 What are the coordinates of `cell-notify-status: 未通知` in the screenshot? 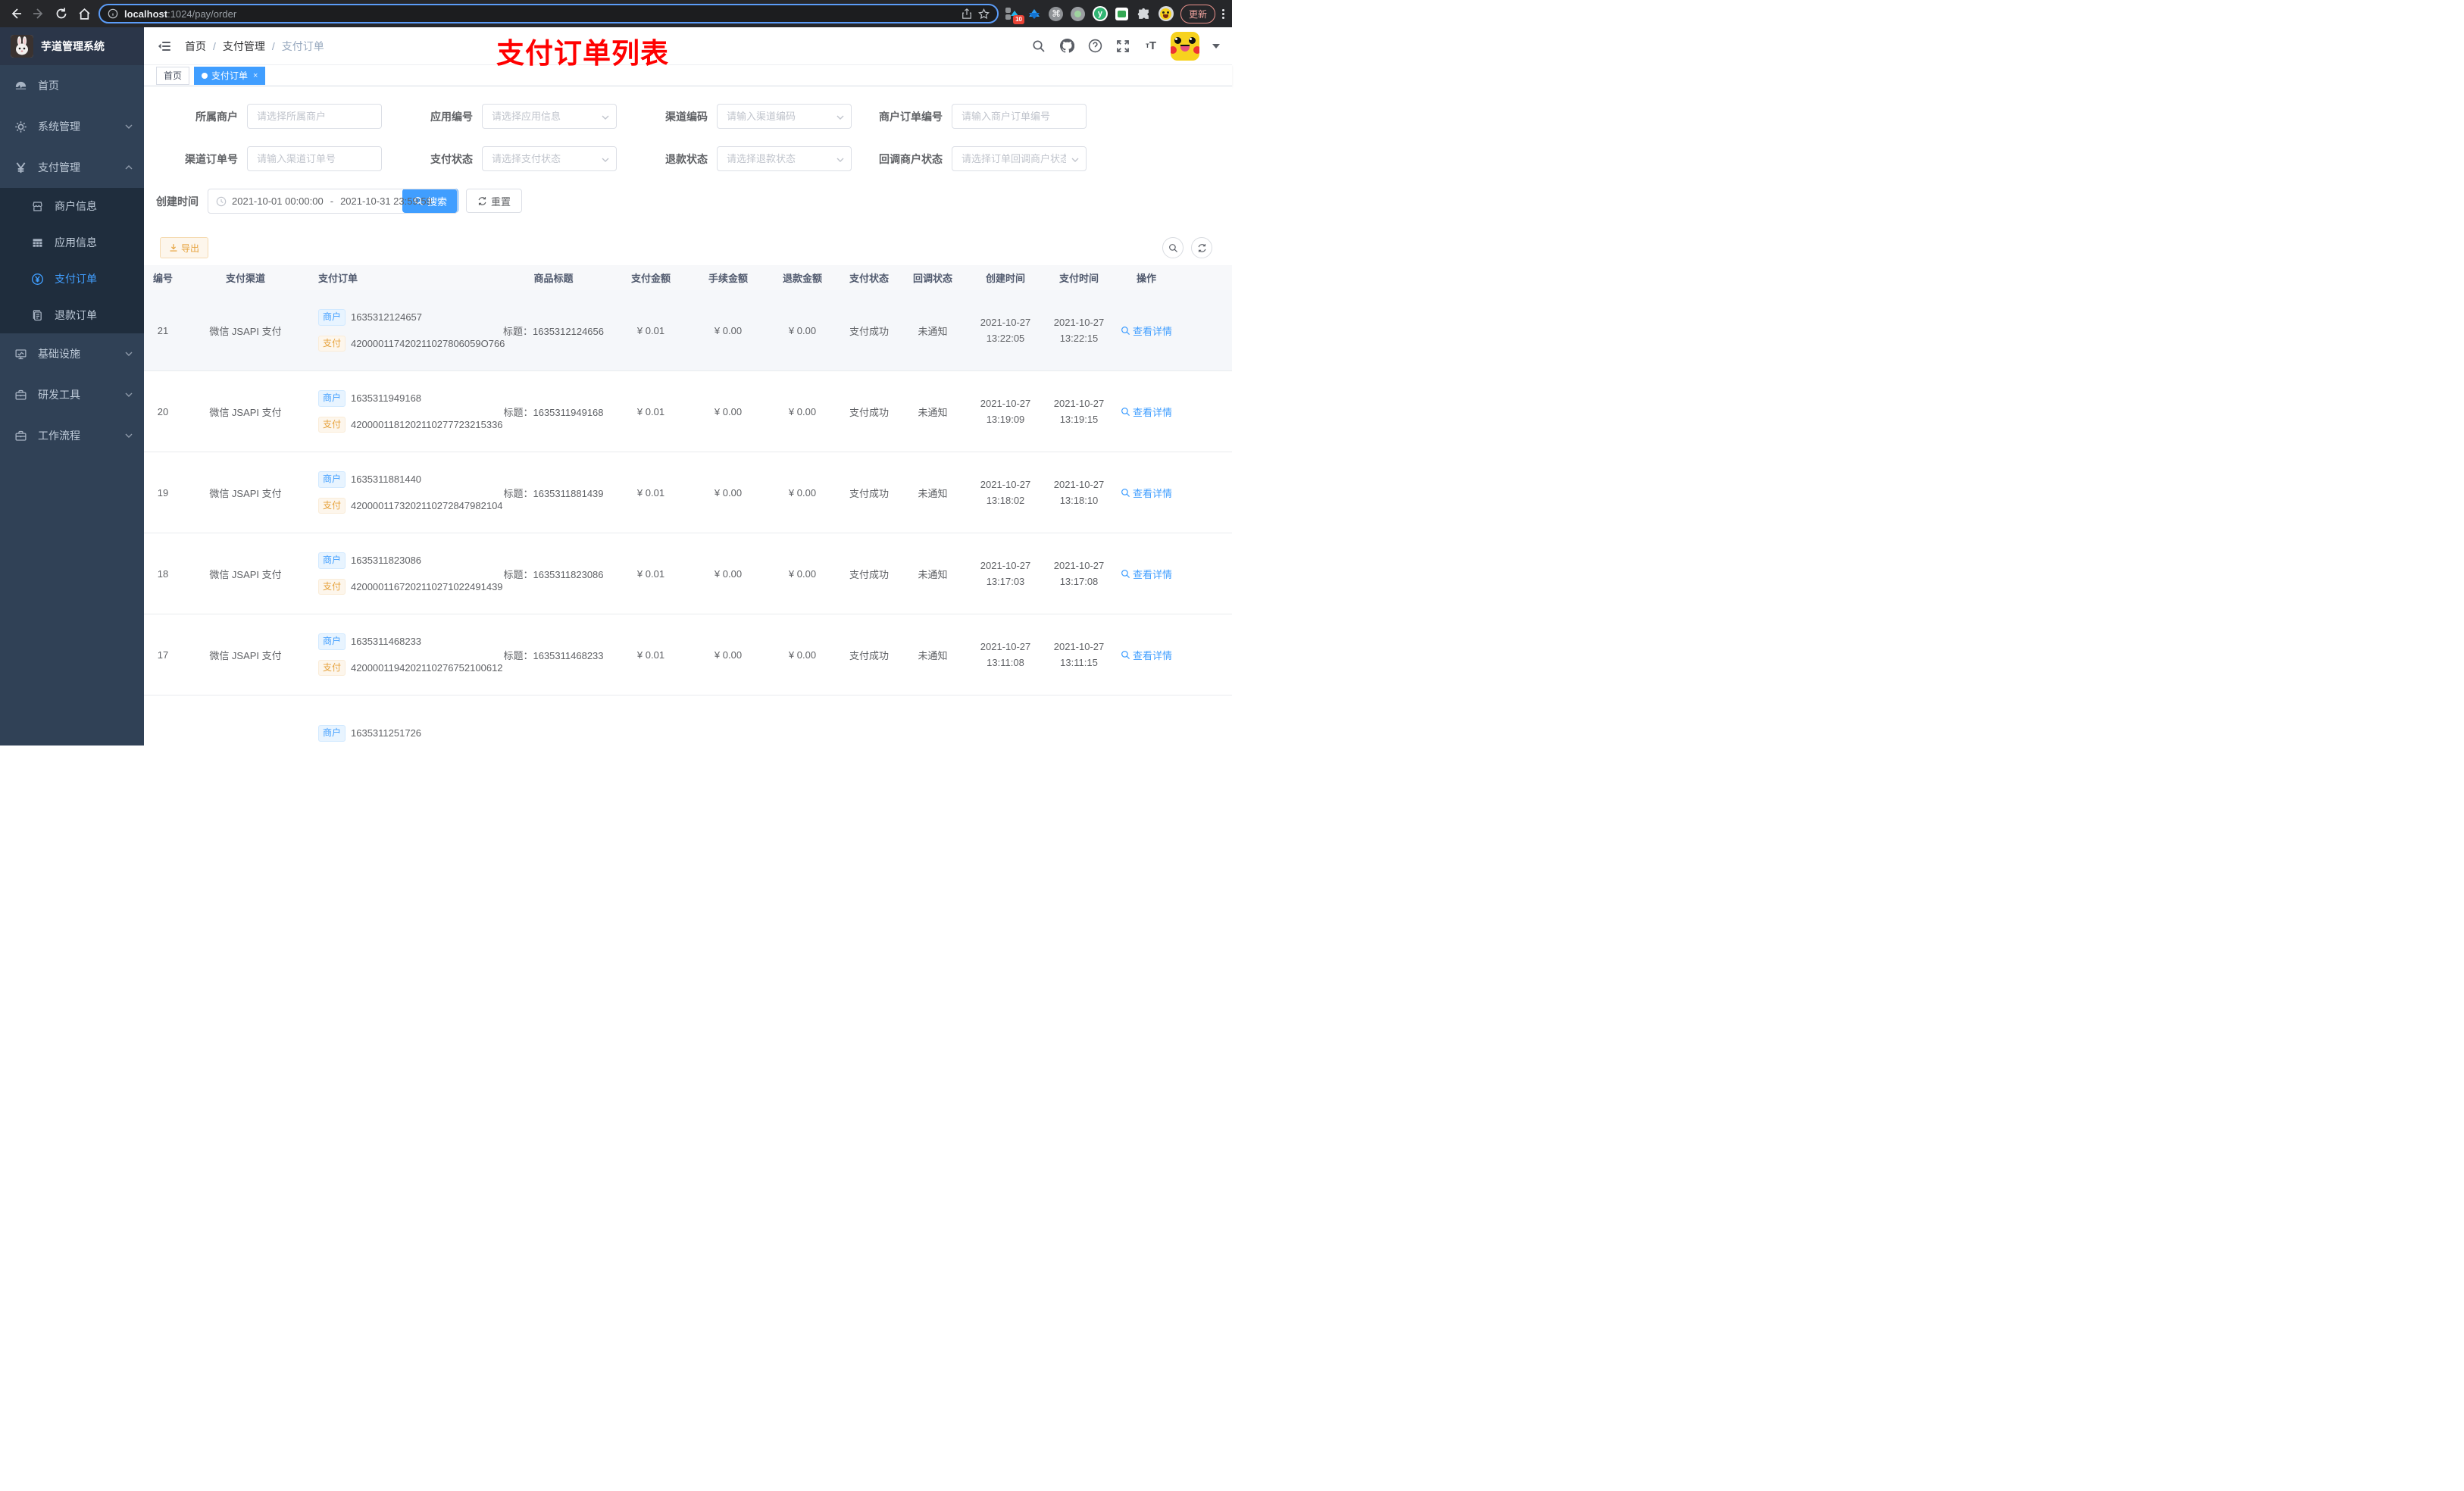 It's located at (933, 331).